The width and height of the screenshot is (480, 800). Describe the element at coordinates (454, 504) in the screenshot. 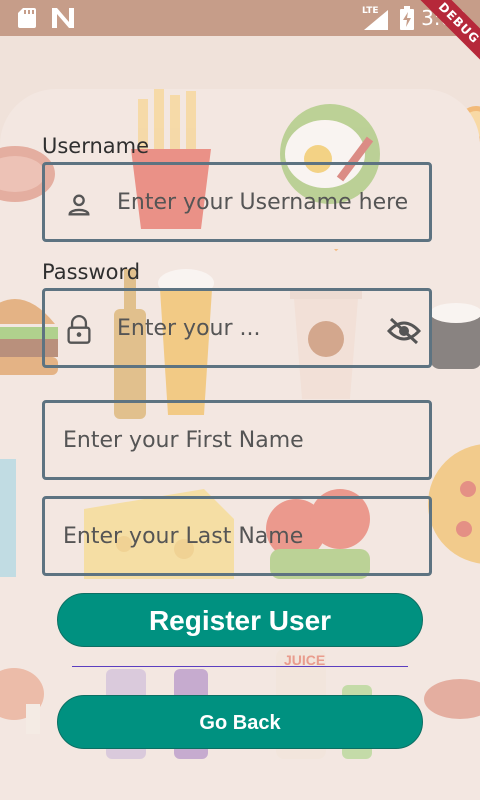

I see `pizza-icon` at that location.